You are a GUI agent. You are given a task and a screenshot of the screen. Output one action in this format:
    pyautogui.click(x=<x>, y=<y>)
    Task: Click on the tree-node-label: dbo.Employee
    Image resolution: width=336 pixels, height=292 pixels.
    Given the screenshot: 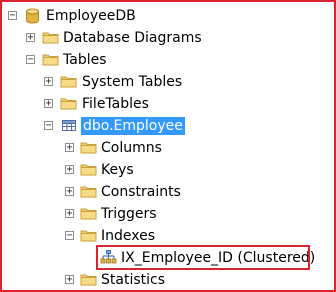 What is the action you would take?
    pyautogui.click(x=133, y=126)
    